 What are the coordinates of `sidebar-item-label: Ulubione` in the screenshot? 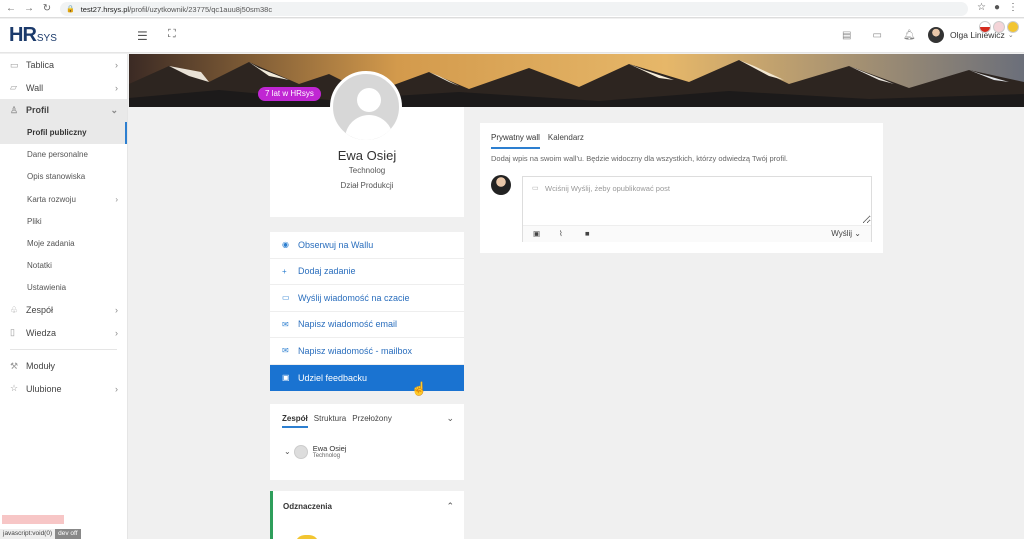 It's located at (44, 388).